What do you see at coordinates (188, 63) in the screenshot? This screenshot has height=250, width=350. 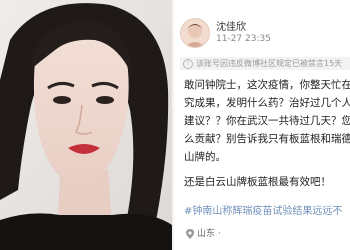 I see `info-icon: !` at bounding box center [188, 63].